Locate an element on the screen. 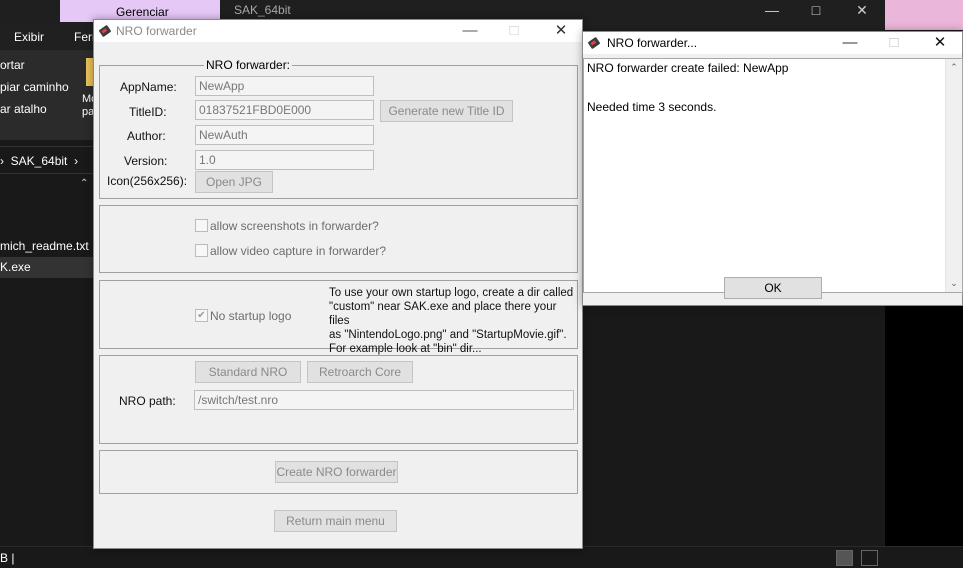  generate-title-id-button: Generate new Title ID is located at coordinates (446, 111).